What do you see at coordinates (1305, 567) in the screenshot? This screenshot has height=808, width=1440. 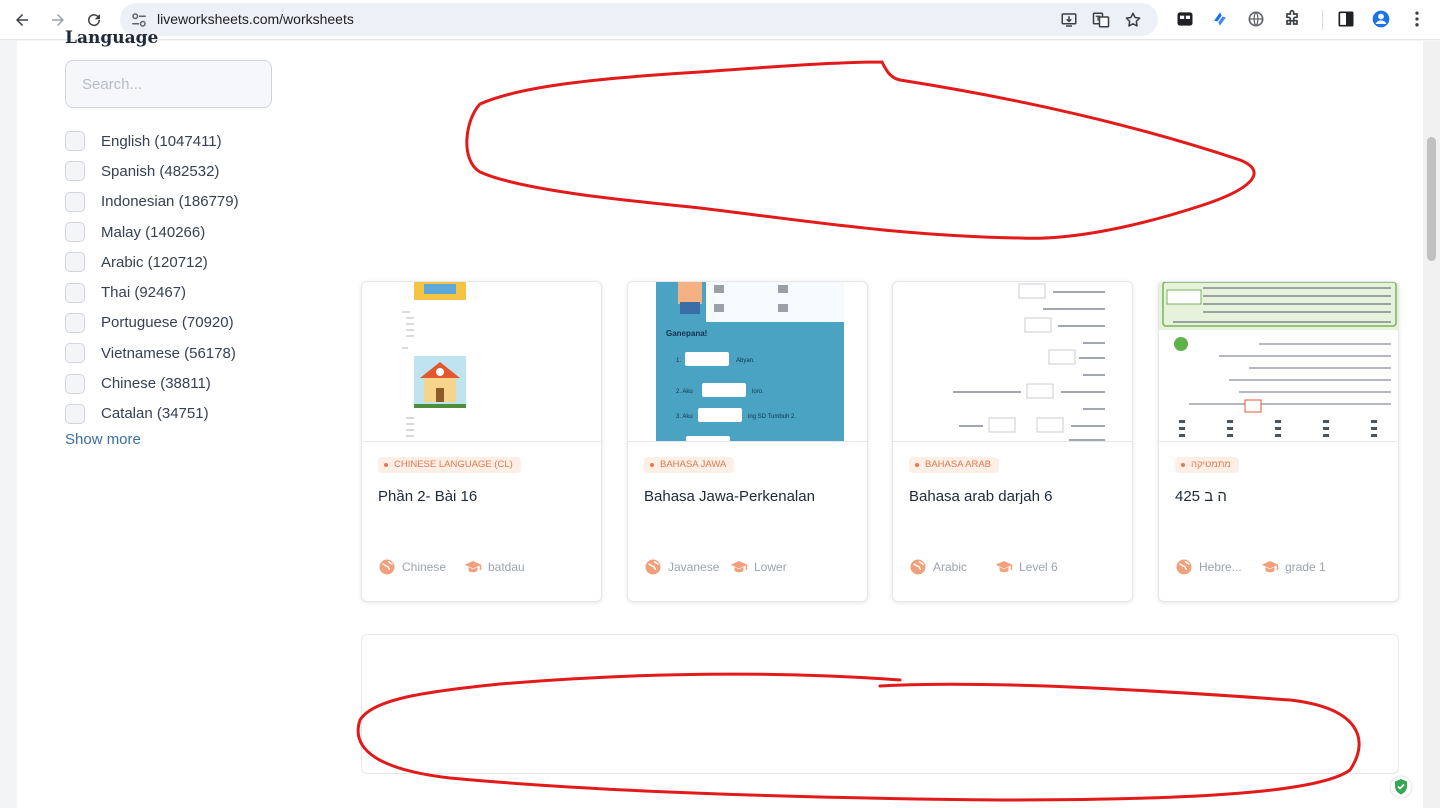 I see `level-text: grade 1` at bounding box center [1305, 567].